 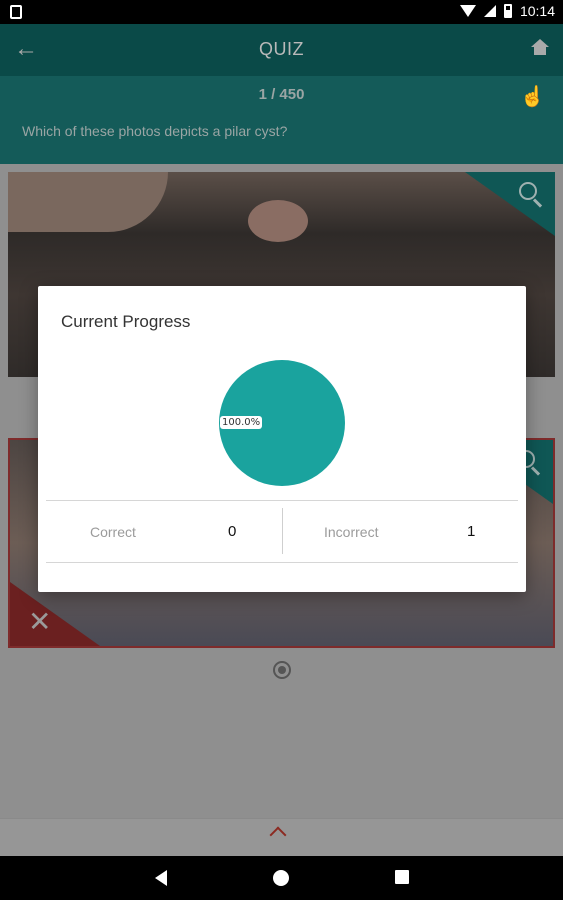 What do you see at coordinates (281, 94) in the screenshot?
I see `question-counter: 1 / 450` at bounding box center [281, 94].